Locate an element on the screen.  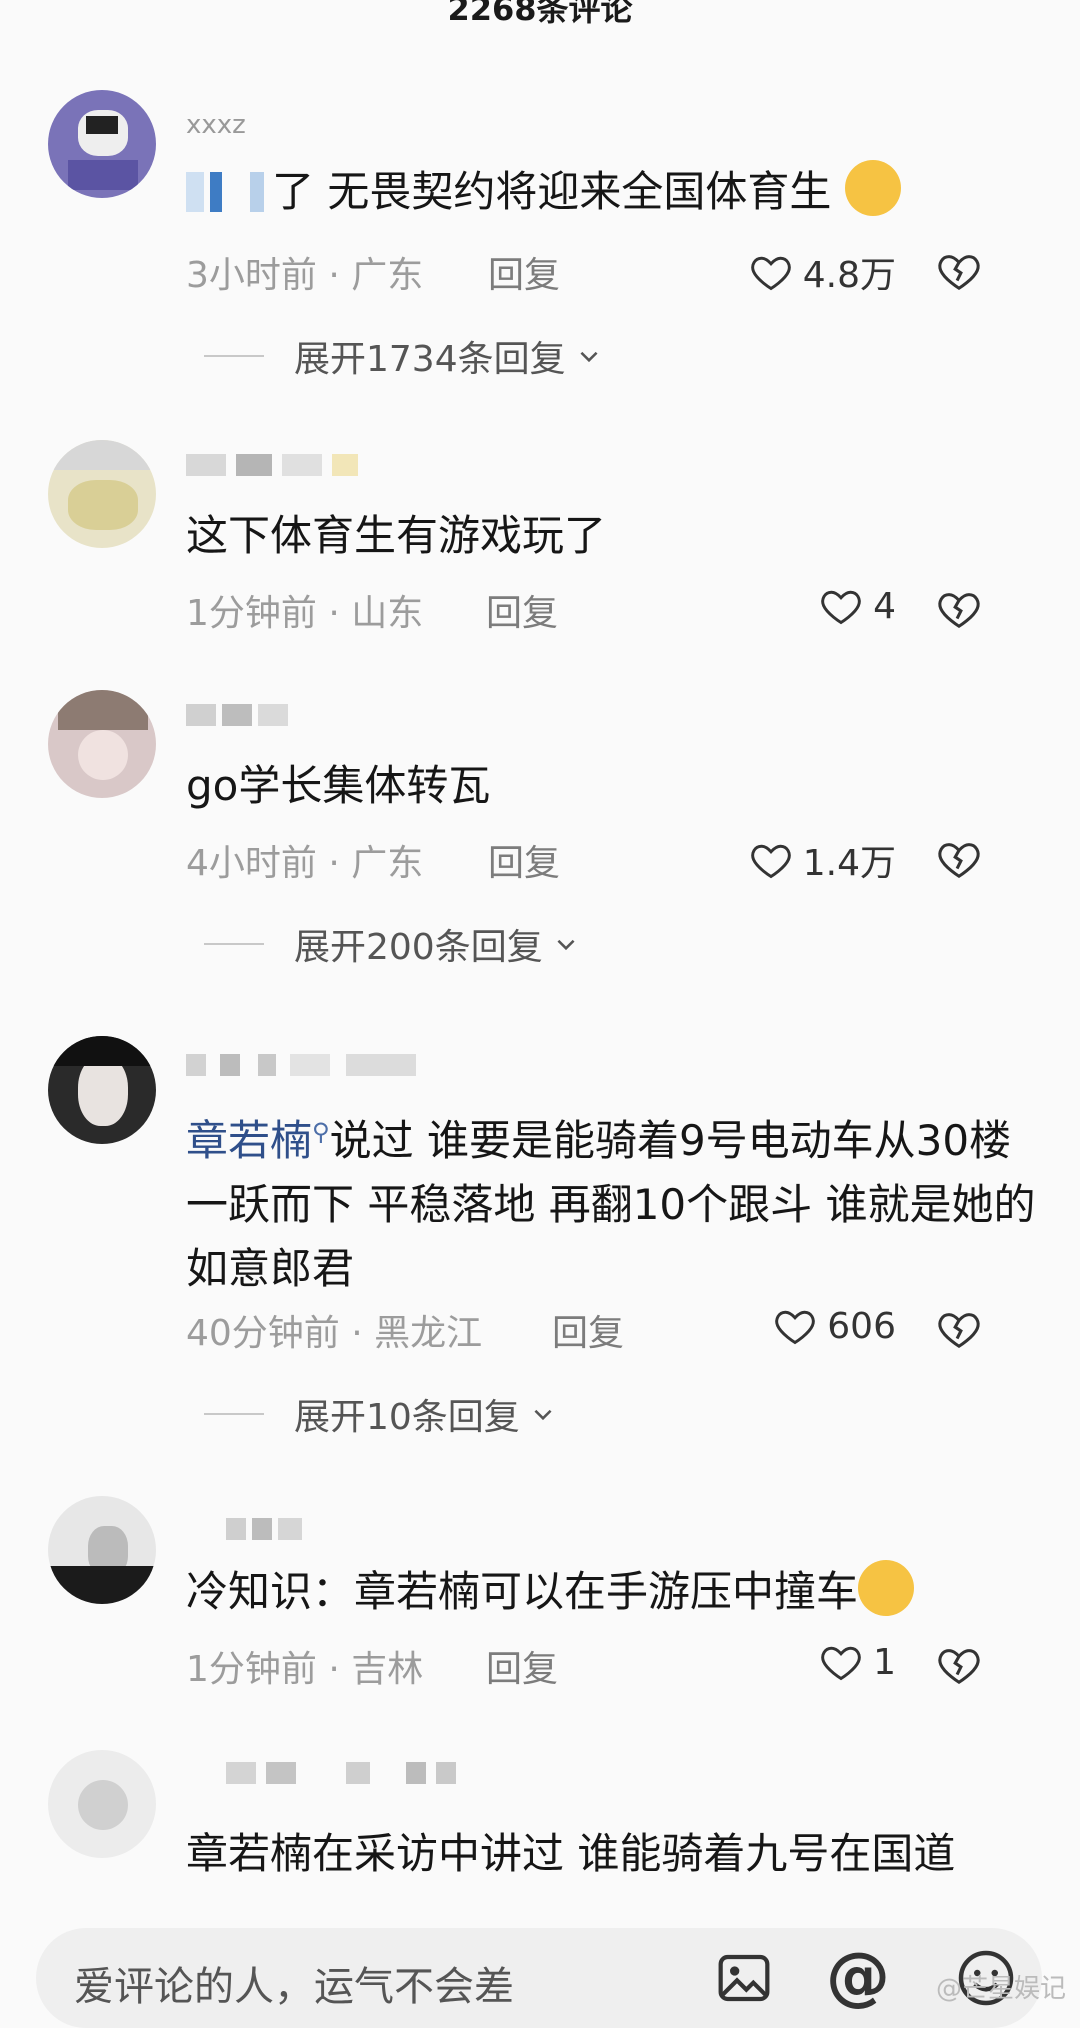
time-location: 1分钟前 · 山东 is located at coordinates (305, 613).